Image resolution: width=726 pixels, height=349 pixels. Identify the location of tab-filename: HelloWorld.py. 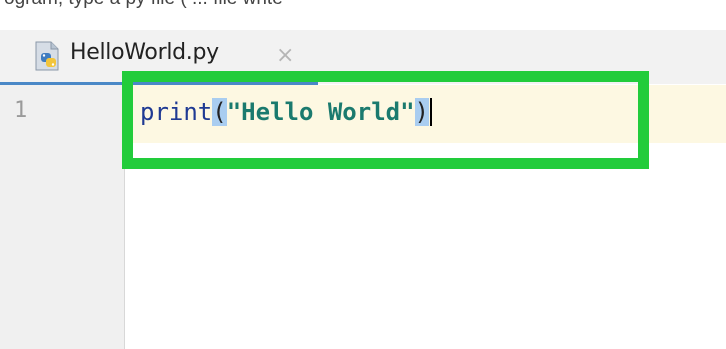
(144, 52).